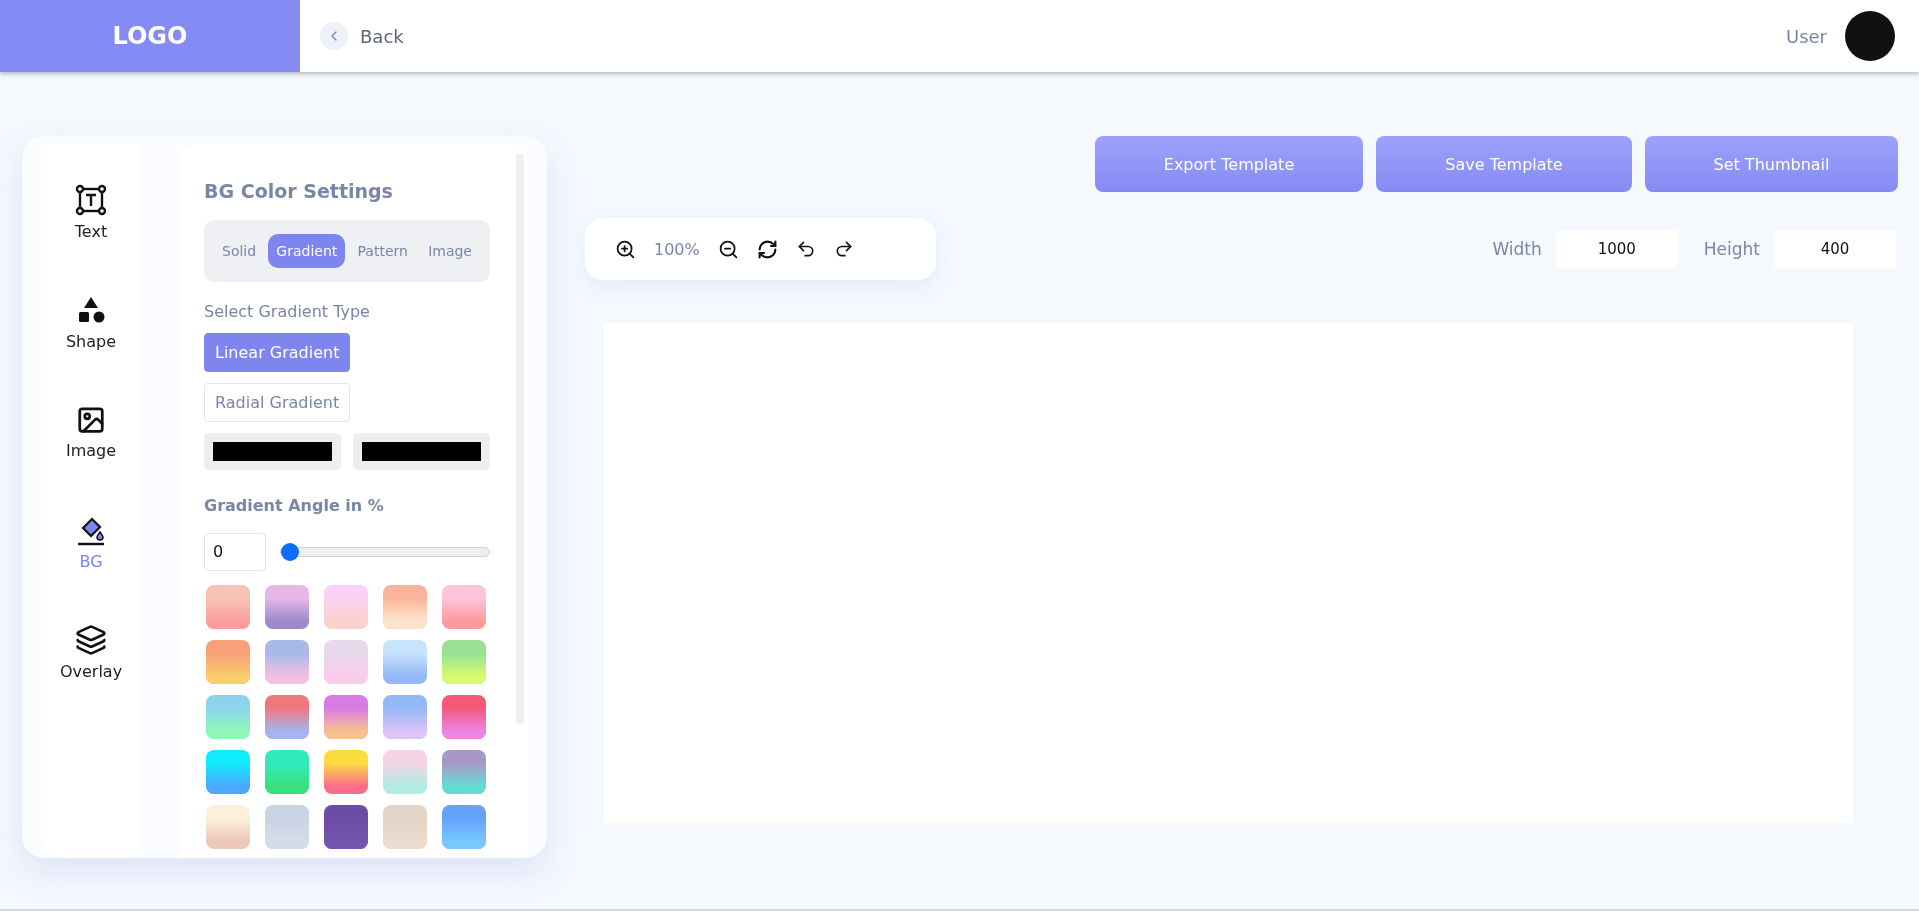 Image resolution: width=1919 pixels, height=911 pixels. I want to click on image-icon, so click(91, 419).